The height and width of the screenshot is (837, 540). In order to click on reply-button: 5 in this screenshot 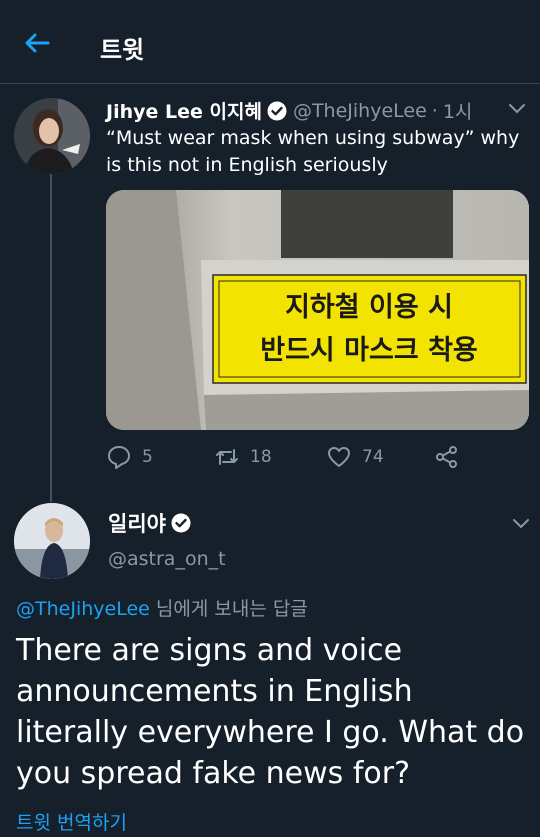, I will do `click(129, 457)`.